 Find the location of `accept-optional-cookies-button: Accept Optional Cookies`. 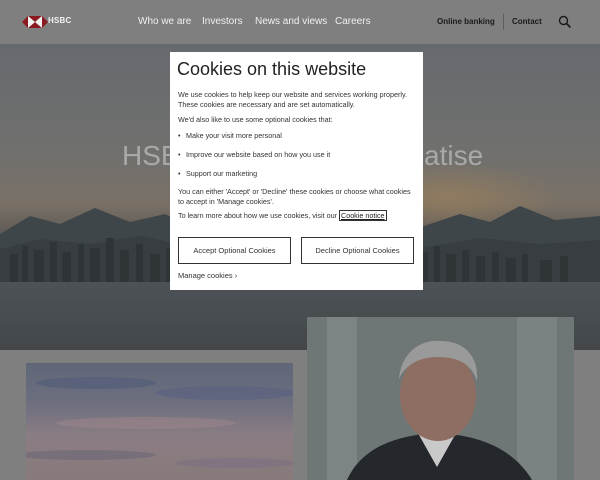

accept-optional-cookies-button: Accept Optional Cookies is located at coordinates (234, 250).